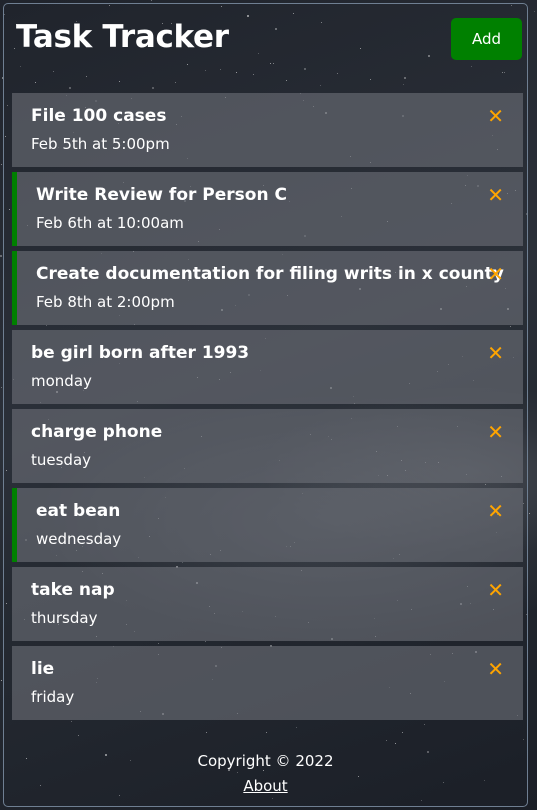  Describe the element at coordinates (267, 446) in the screenshot. I see `task-item: charge phone tuesday ✕` at that location.